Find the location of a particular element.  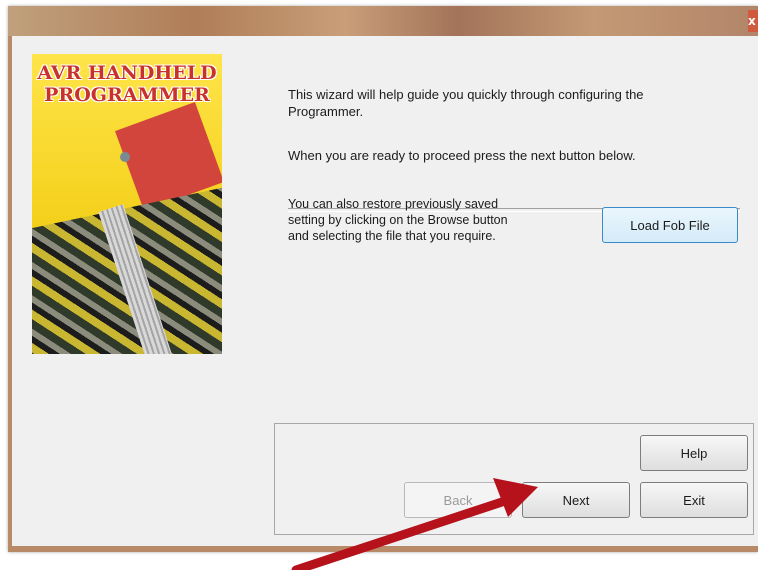

restore-line2: setting by clicking on the Browse button is located at coordinates (398, 220).